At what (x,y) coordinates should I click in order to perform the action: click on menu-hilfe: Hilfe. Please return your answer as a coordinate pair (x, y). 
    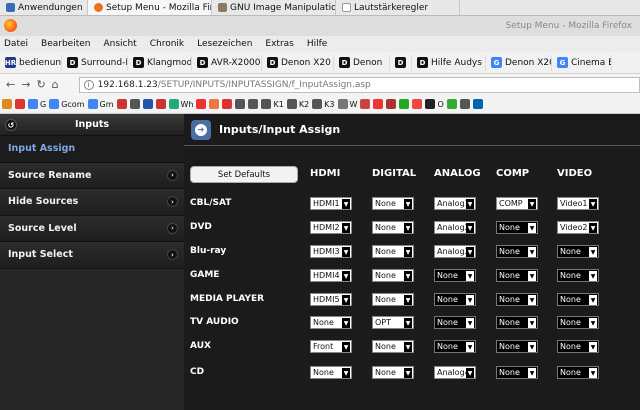
    Looking at the image, I should click on (317, 44).